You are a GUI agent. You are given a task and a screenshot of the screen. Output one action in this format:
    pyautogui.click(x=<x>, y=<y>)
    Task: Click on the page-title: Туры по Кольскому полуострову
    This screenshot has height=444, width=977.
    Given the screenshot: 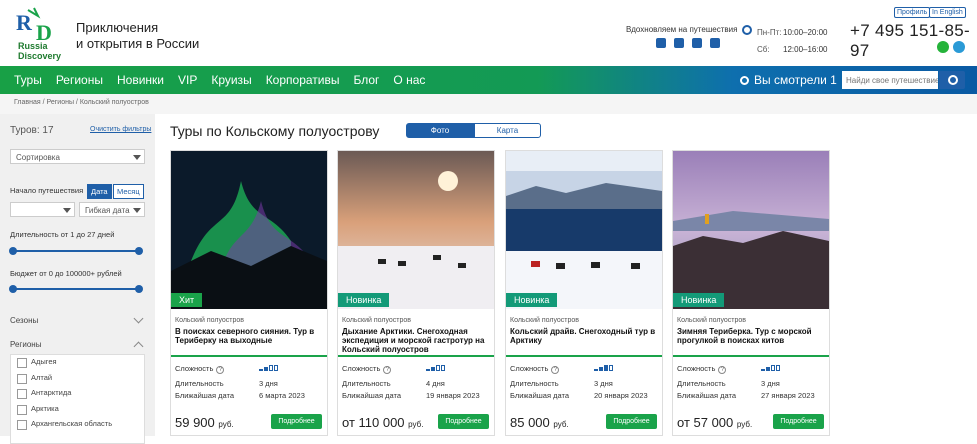 What is the action you would take?
    pyautogui.click(x=275, y=131)
    